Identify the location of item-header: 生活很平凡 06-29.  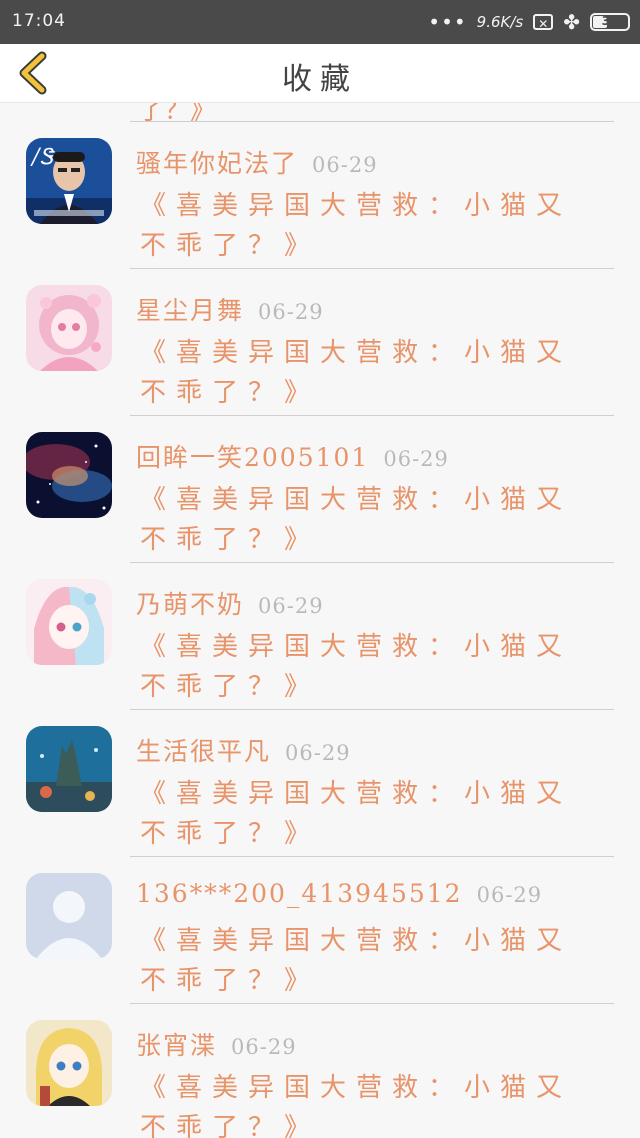
(243, 750).